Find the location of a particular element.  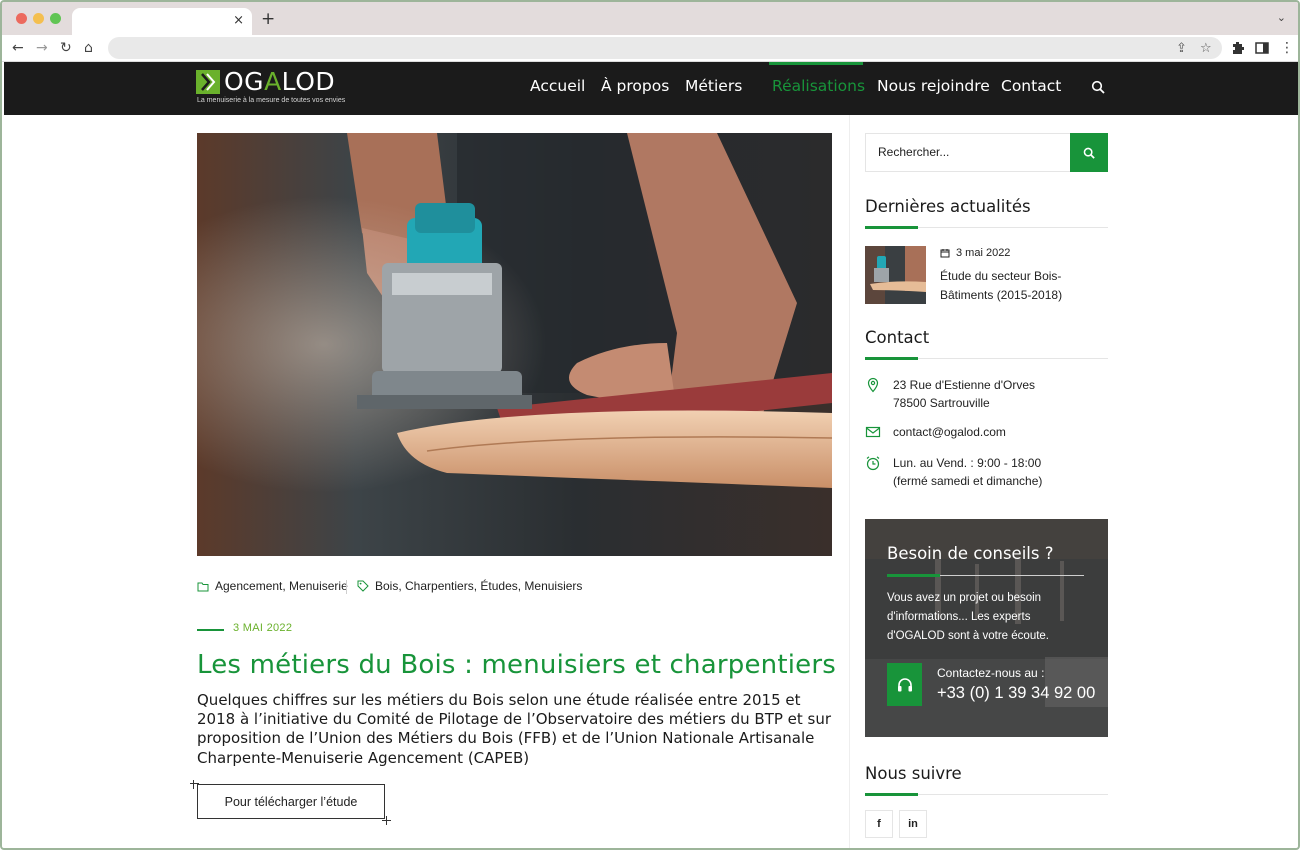

email-link: contact@ogalod.com is located at coordinates (949, 433).